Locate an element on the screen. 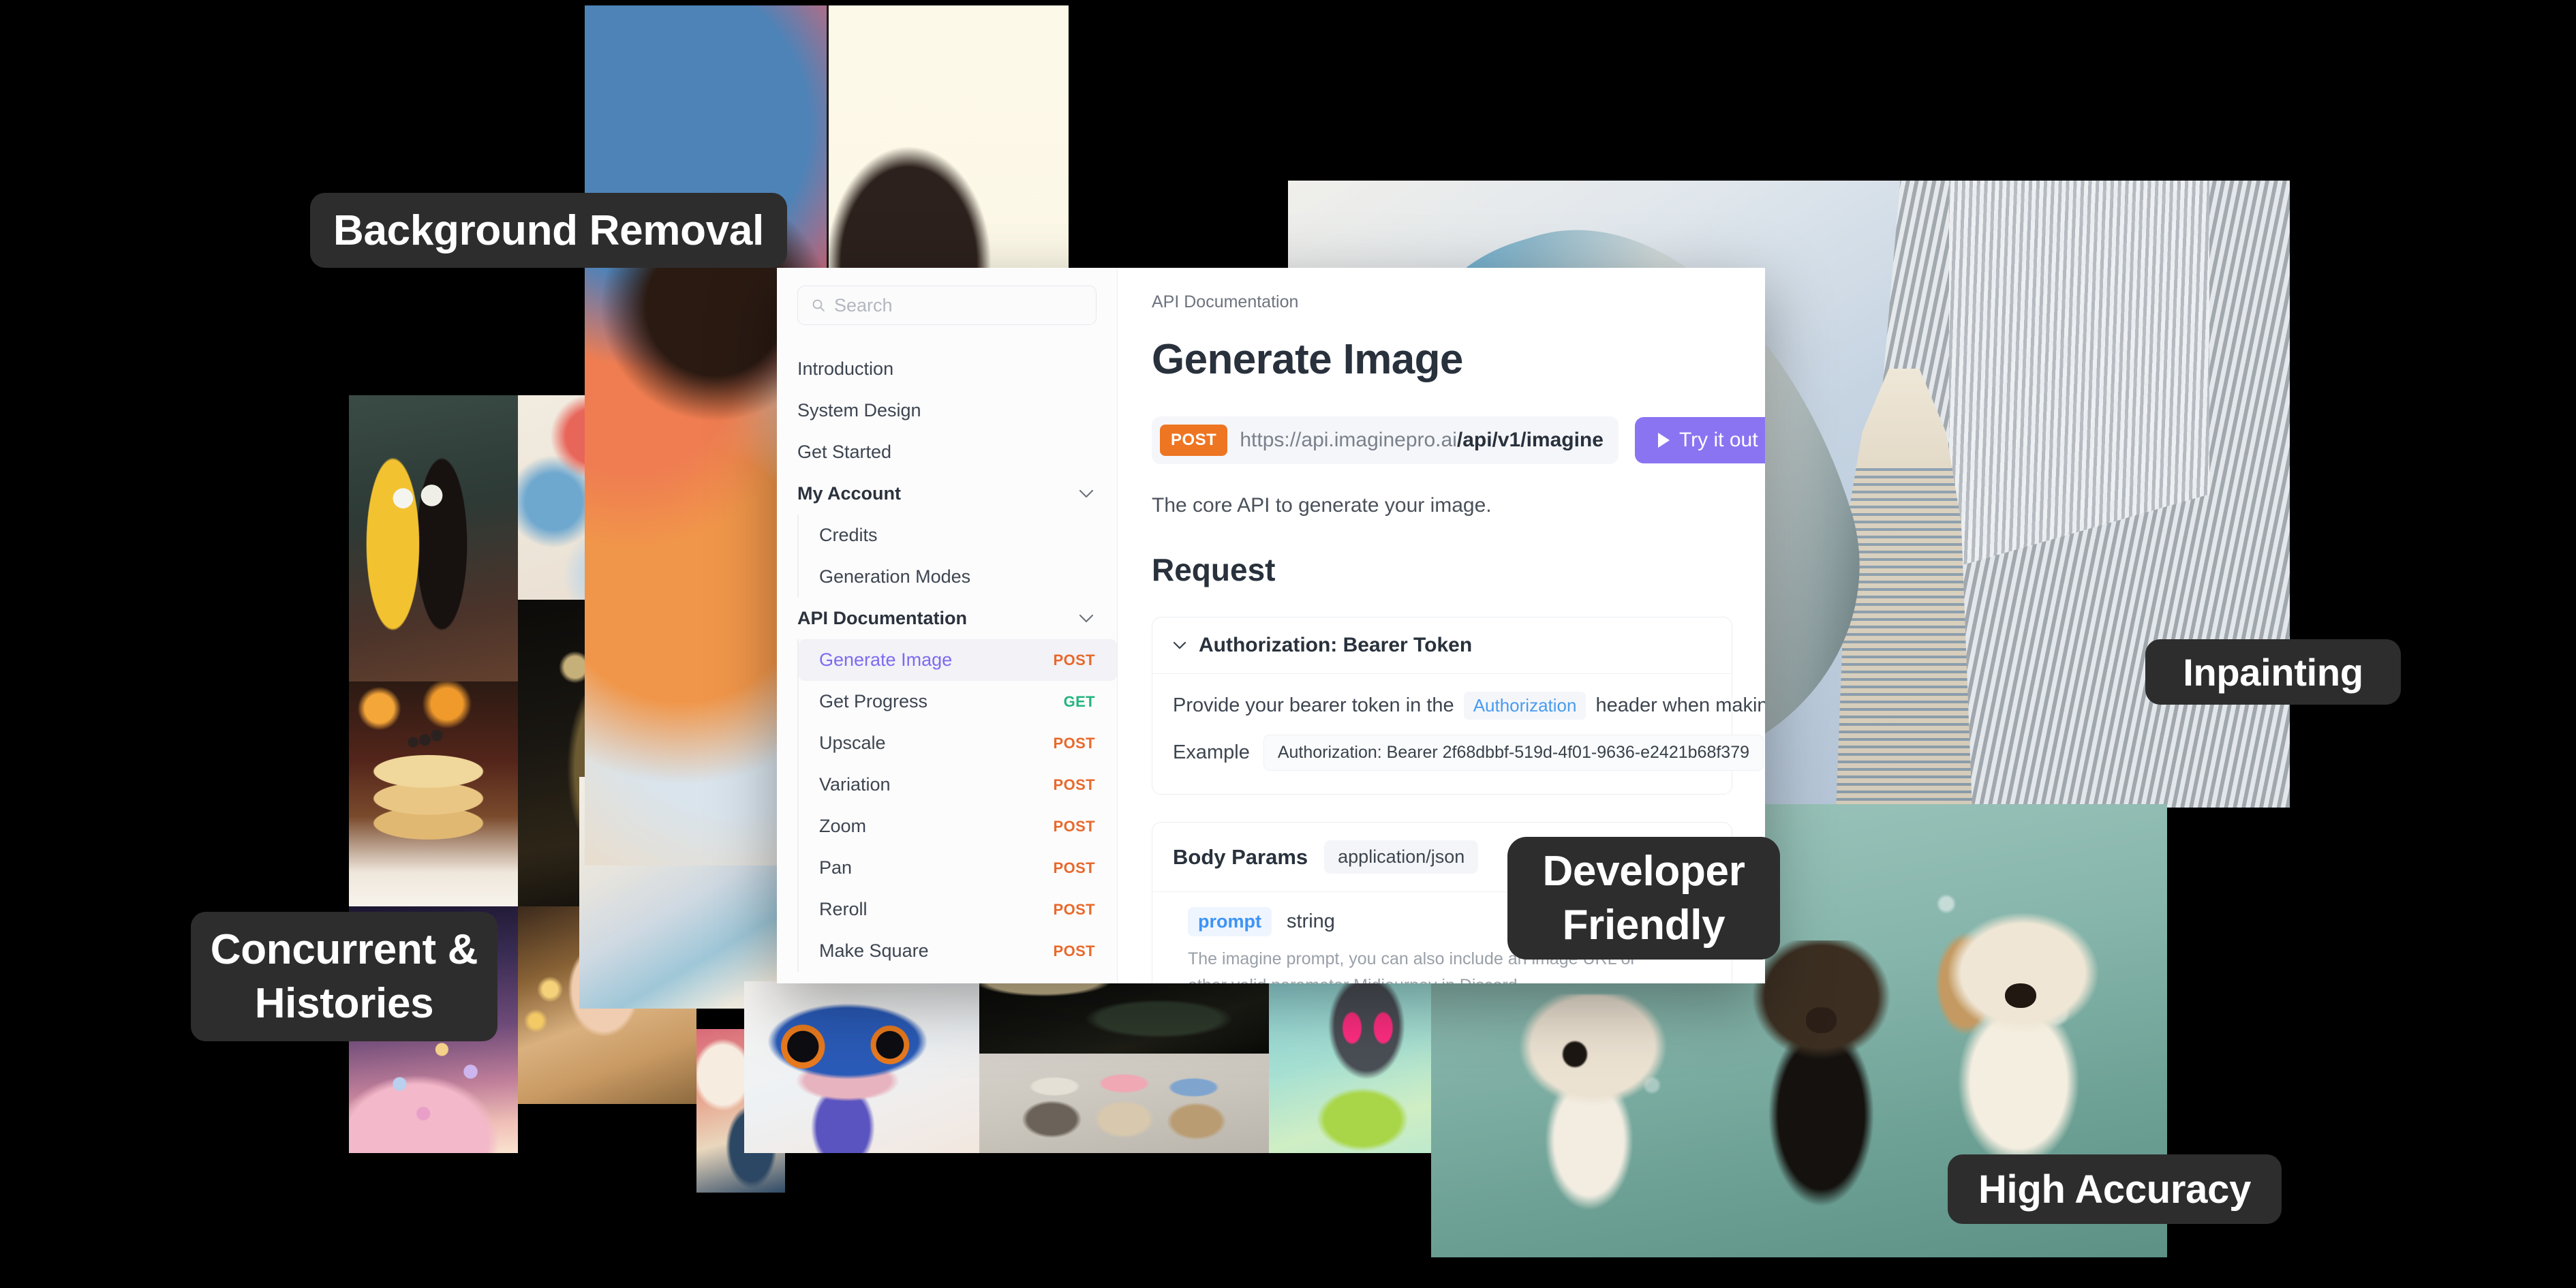  badge-background-removal: Background Removal is located at coordinates (548, 230).